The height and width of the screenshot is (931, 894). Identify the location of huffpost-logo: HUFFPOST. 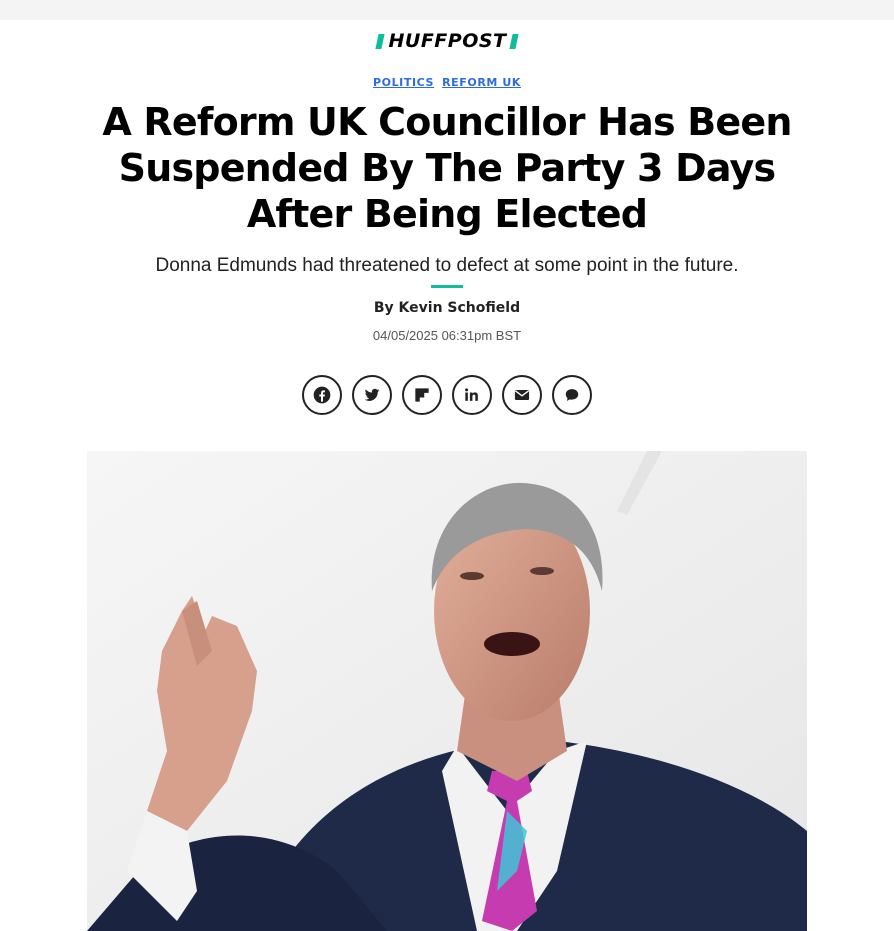
(447, 41).